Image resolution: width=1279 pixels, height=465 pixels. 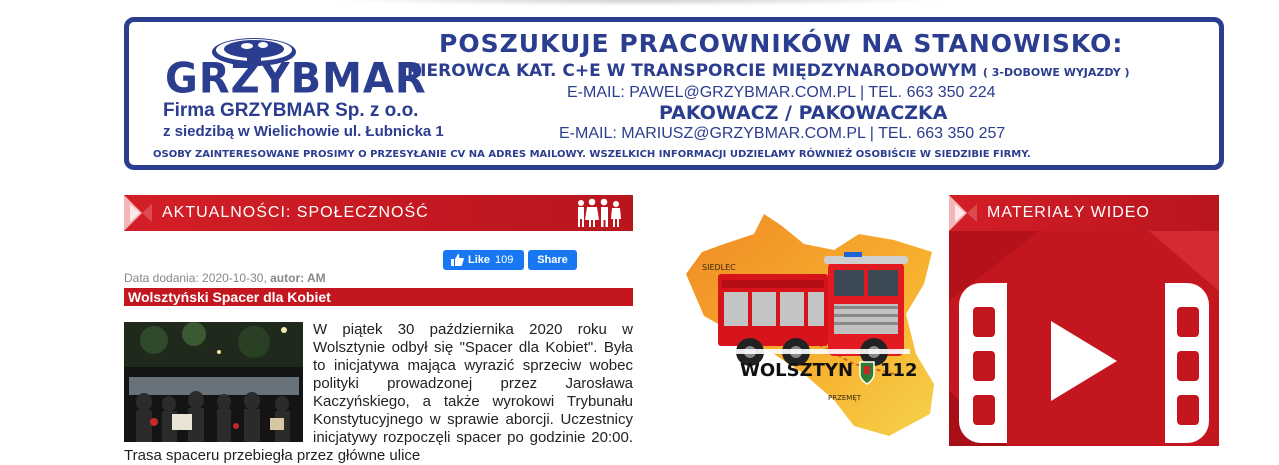 I want to click on article-author: autor: AM, so click(x=298, y=278).